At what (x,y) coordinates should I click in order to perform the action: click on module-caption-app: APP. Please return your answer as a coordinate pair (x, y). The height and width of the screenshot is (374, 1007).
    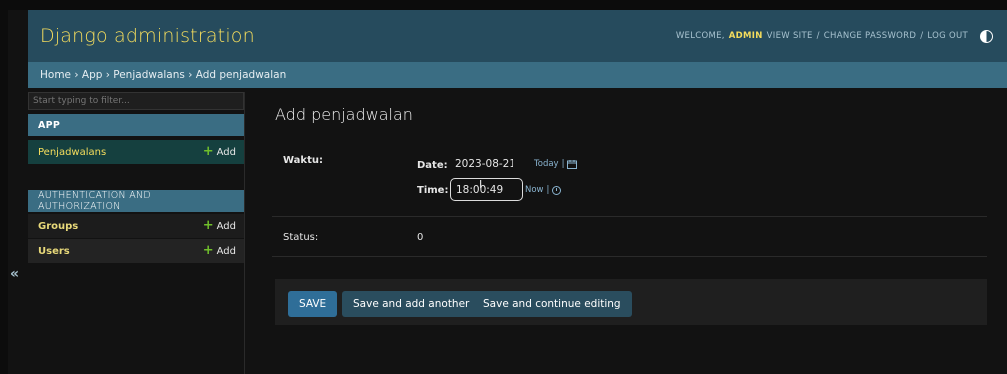
    Looking at the image, I should click on (136, 125).